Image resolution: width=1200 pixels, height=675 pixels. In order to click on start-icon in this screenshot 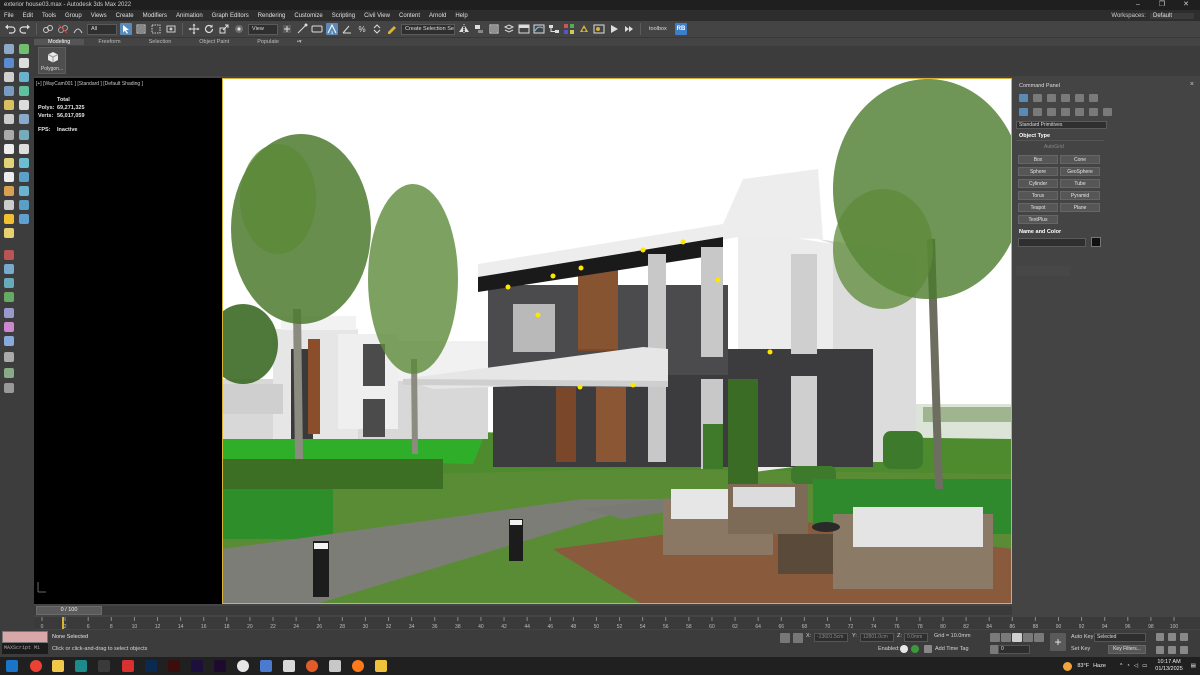, I will do `click(12, 666)`.